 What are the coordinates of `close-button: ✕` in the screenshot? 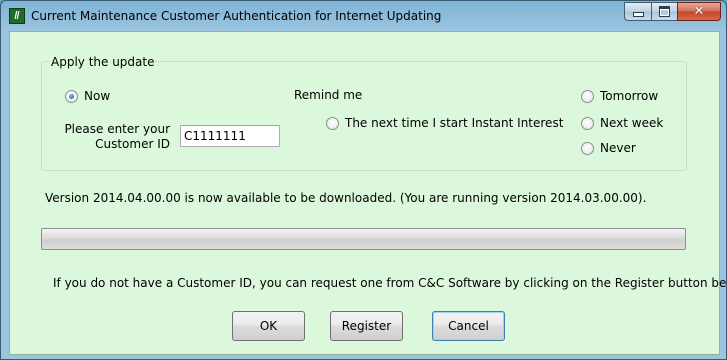 It's located at (699, 11).